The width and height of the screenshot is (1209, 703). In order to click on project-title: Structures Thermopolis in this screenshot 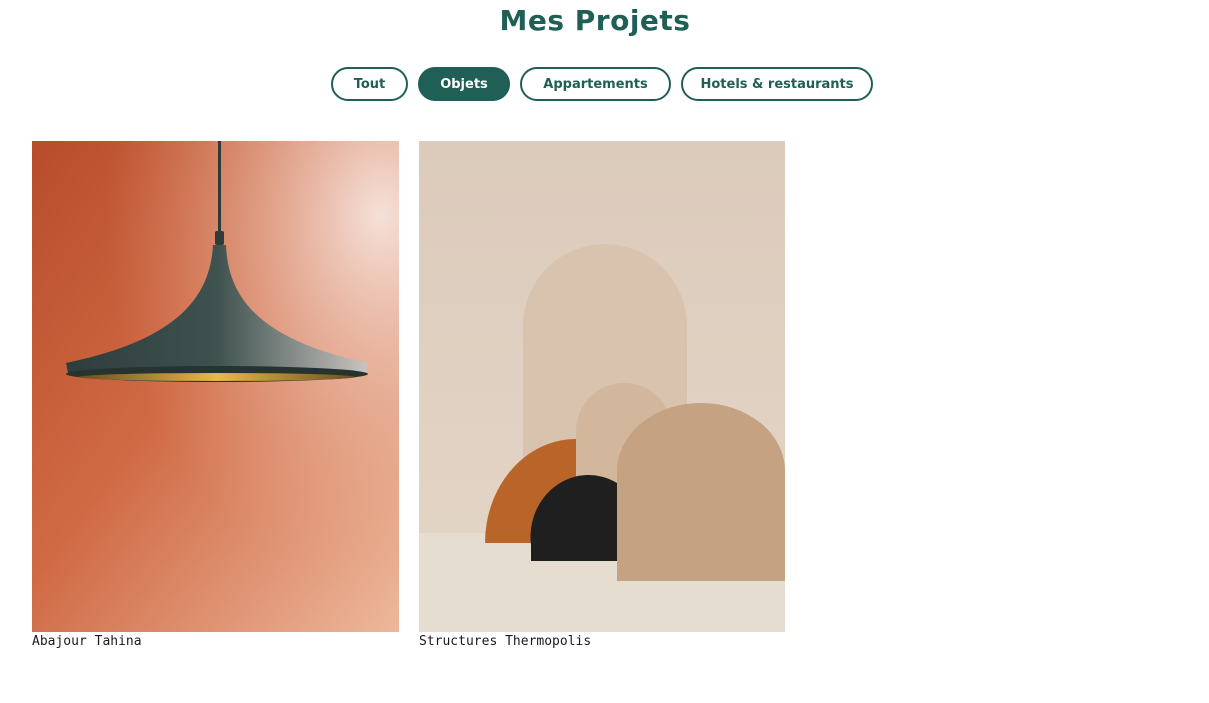, I will do `click(602, 642)`.